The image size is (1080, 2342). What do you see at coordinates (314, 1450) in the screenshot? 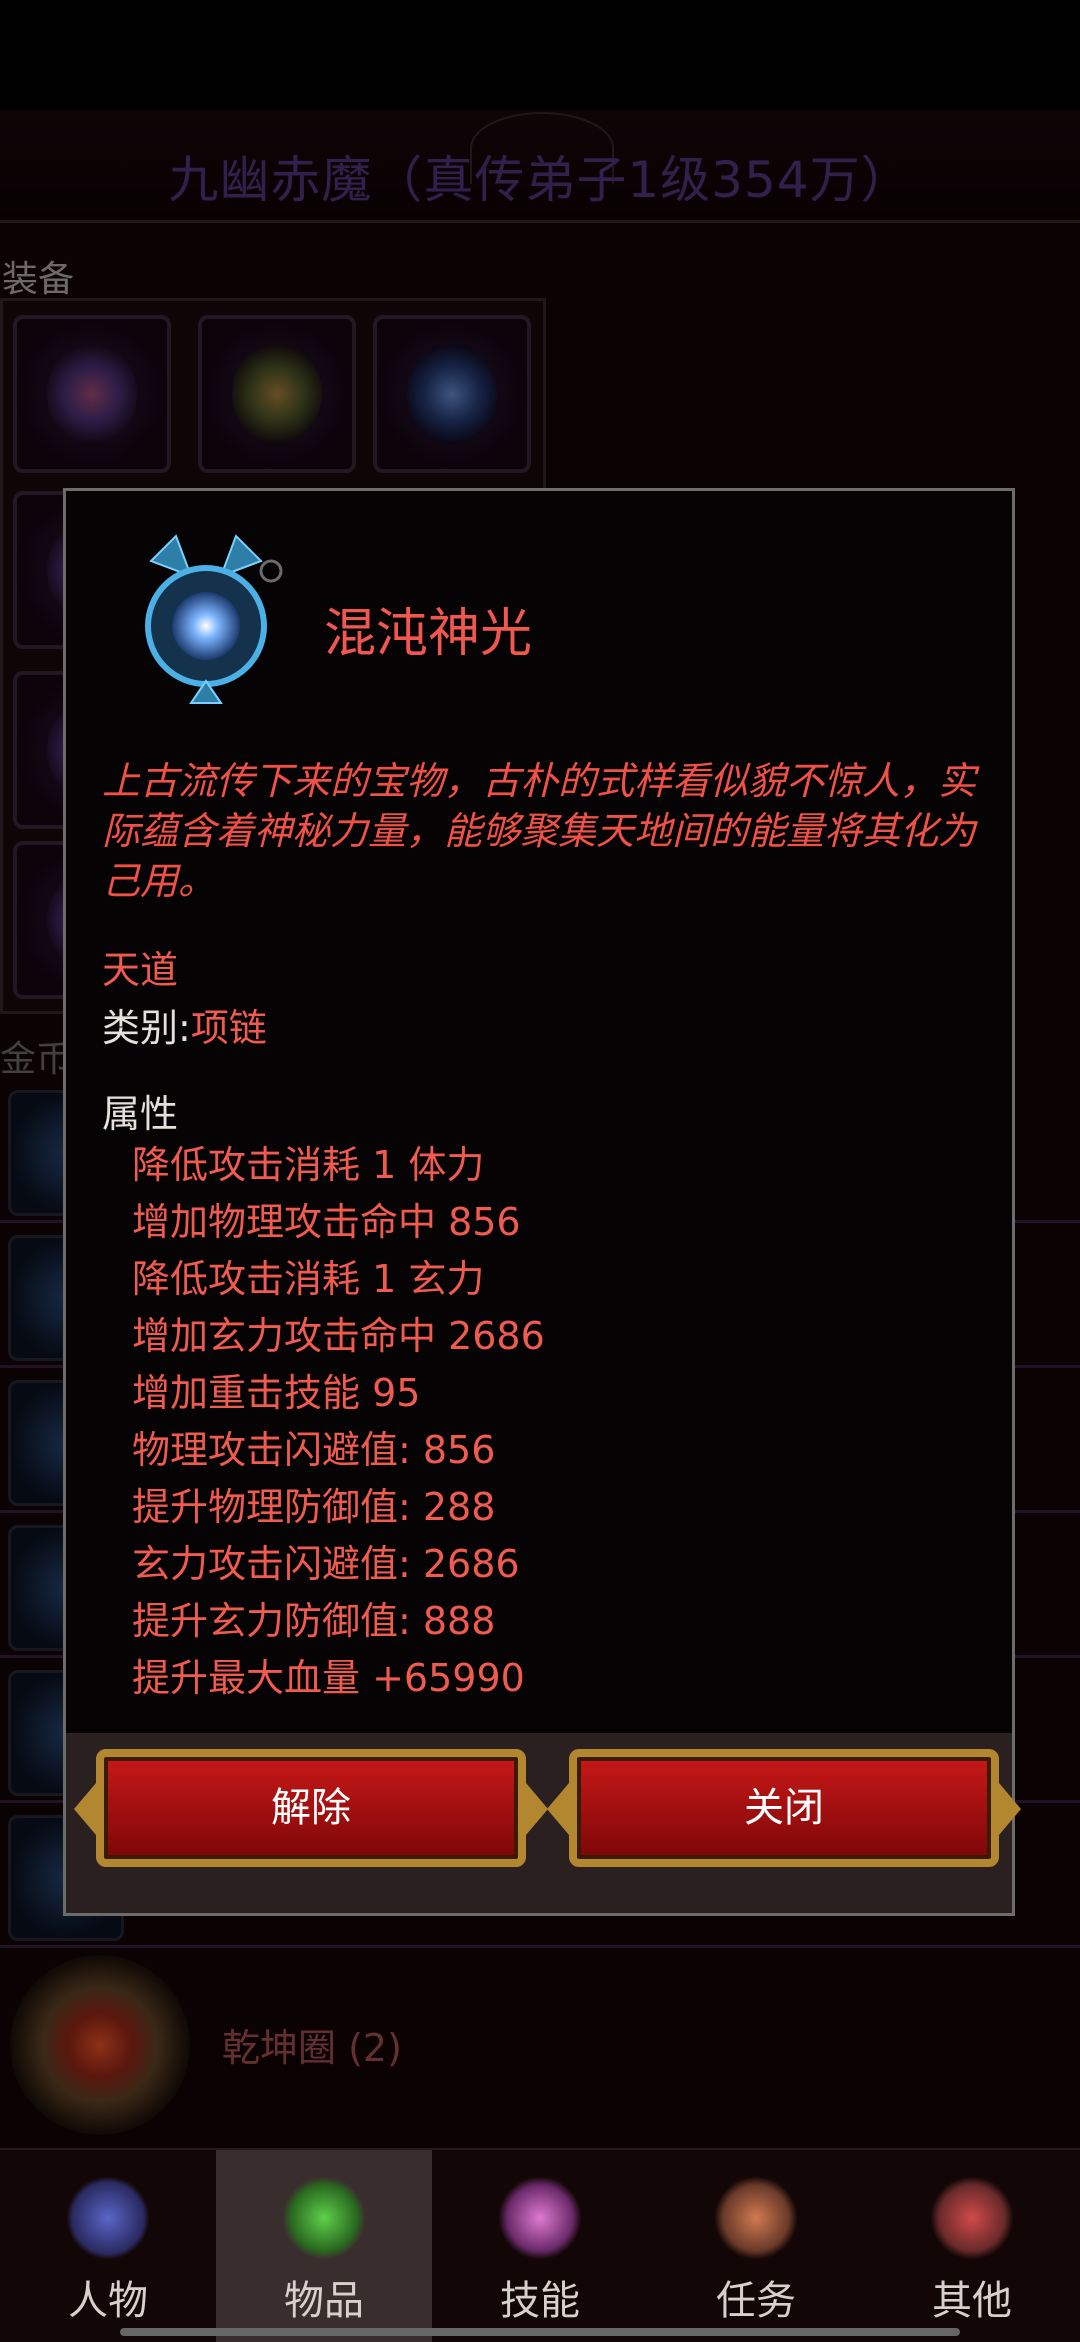
I see `attribute-line: 物理攻击闪避值: 856` at bounding box center [314, 1450].